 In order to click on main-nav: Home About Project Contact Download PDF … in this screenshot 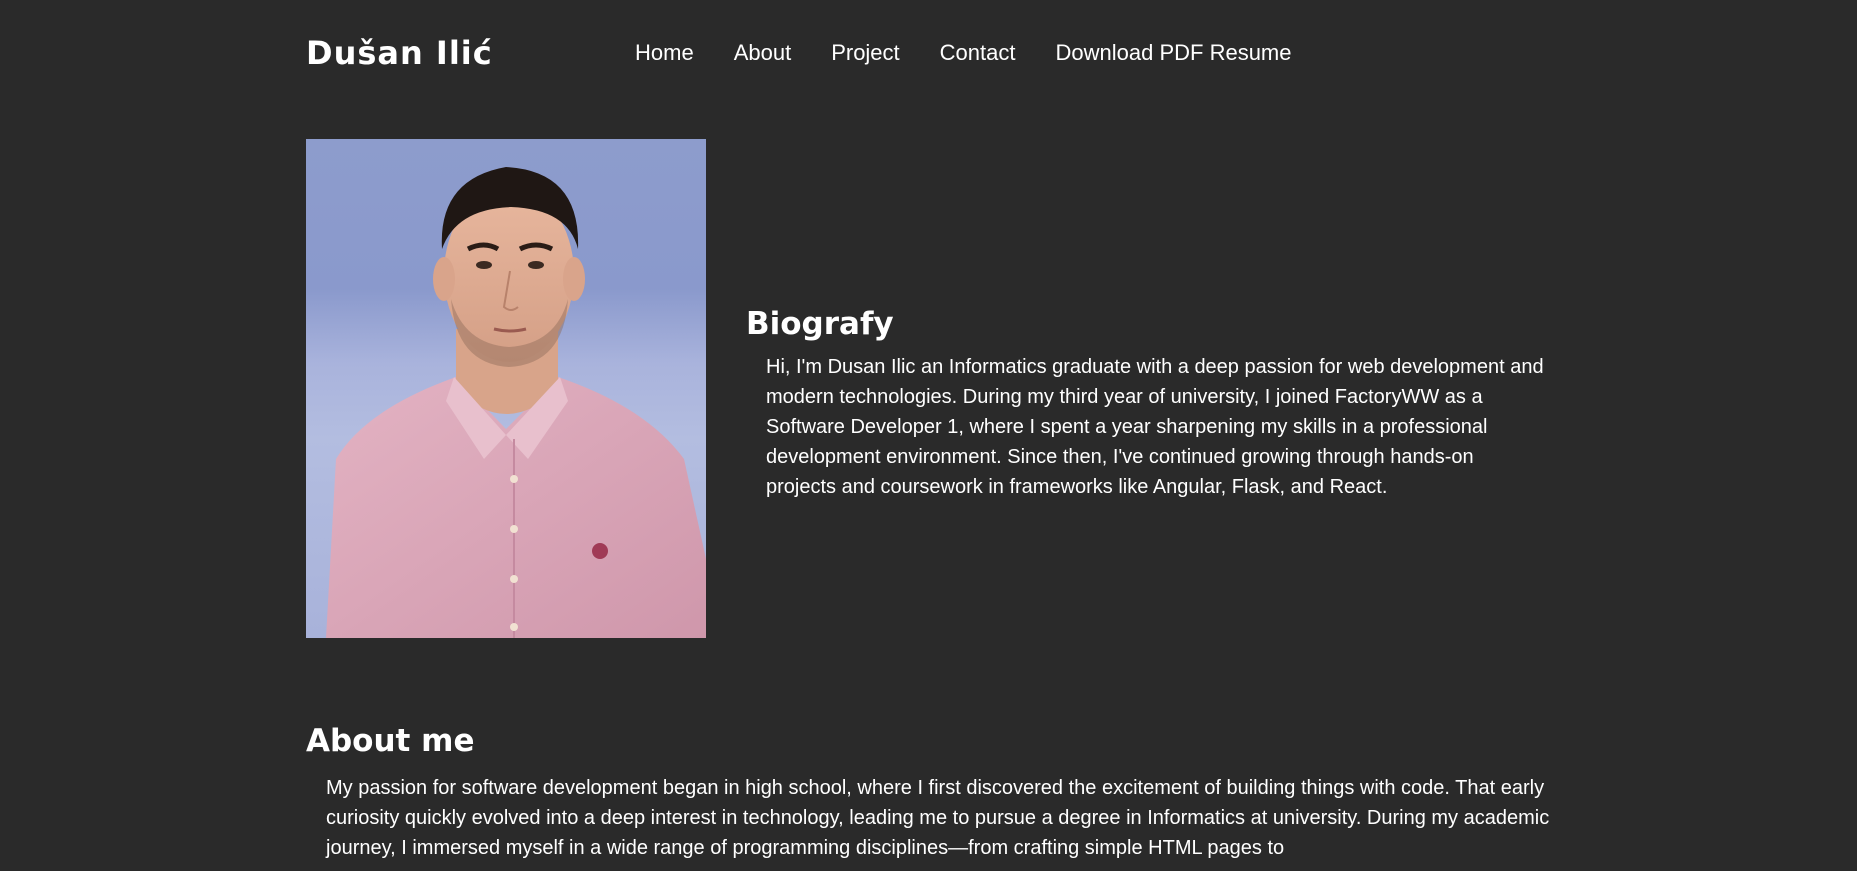, I will do `click(963, 53)`.